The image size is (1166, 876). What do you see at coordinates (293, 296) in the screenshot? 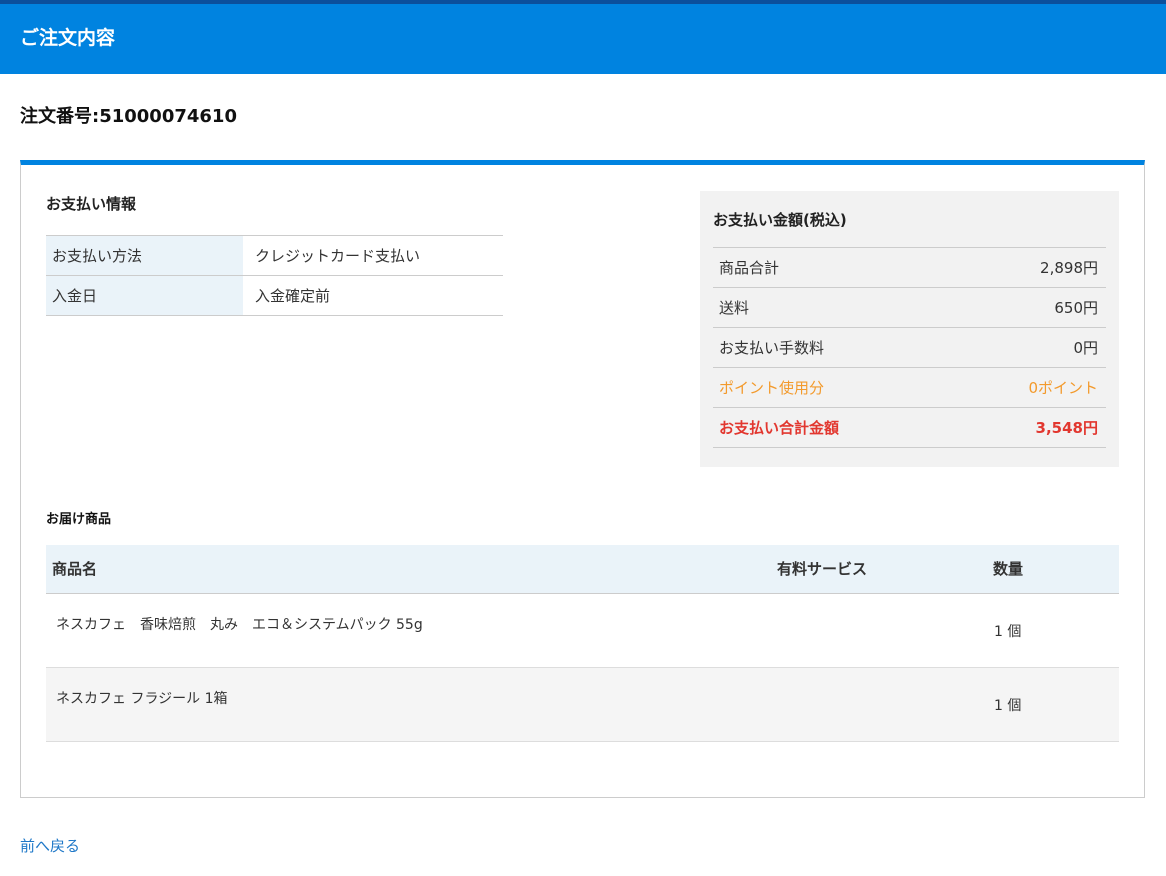
I see `payment-date-value: 入金確定前` at bounding box center [293, 296].